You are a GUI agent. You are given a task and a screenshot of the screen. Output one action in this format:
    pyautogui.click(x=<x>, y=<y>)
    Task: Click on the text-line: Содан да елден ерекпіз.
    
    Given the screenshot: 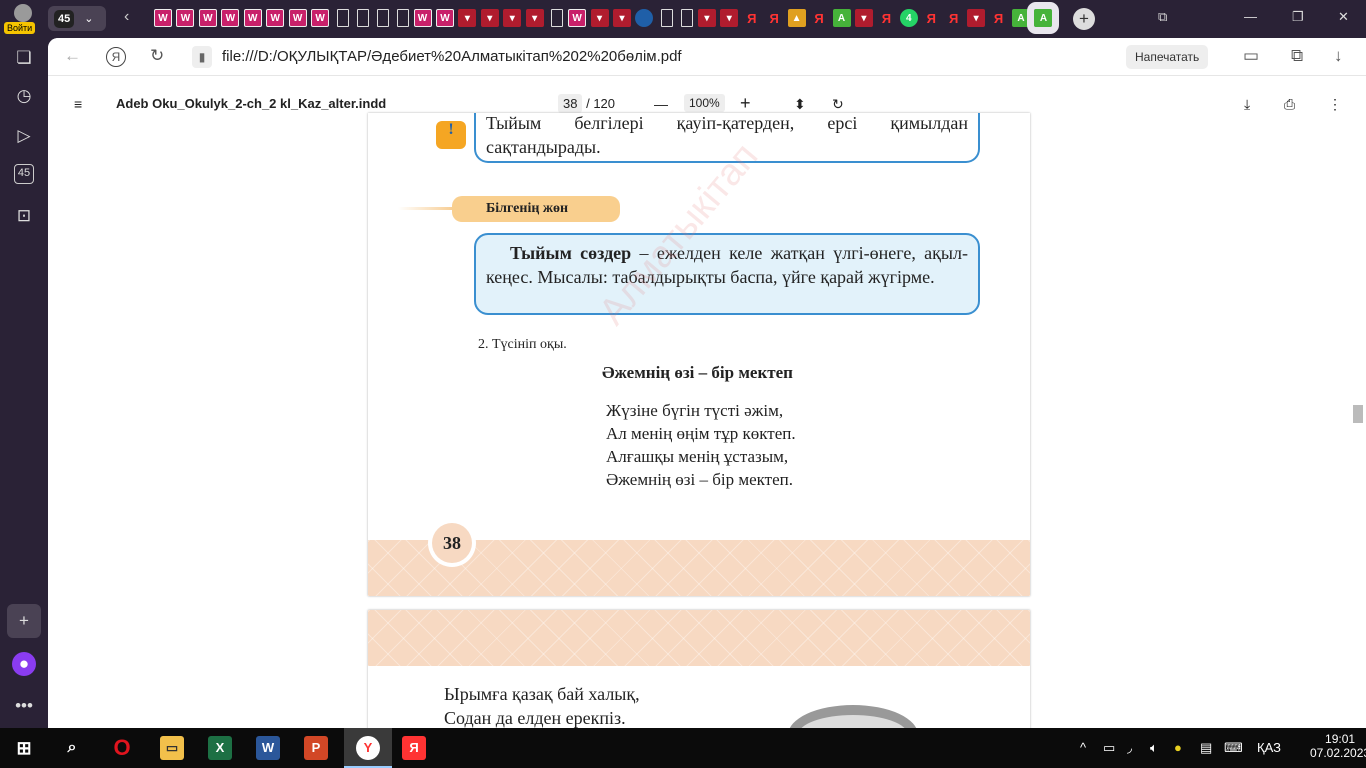 What is the action you would take?
    pyautogui.click(x=535, y=718)
    